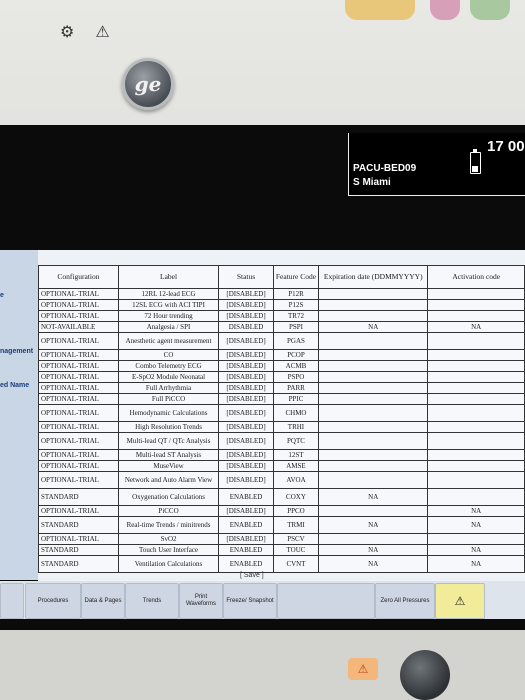  Describe the element at coordinates (148, 84) in the screenshot. I see `logo-text: ge` at that location.